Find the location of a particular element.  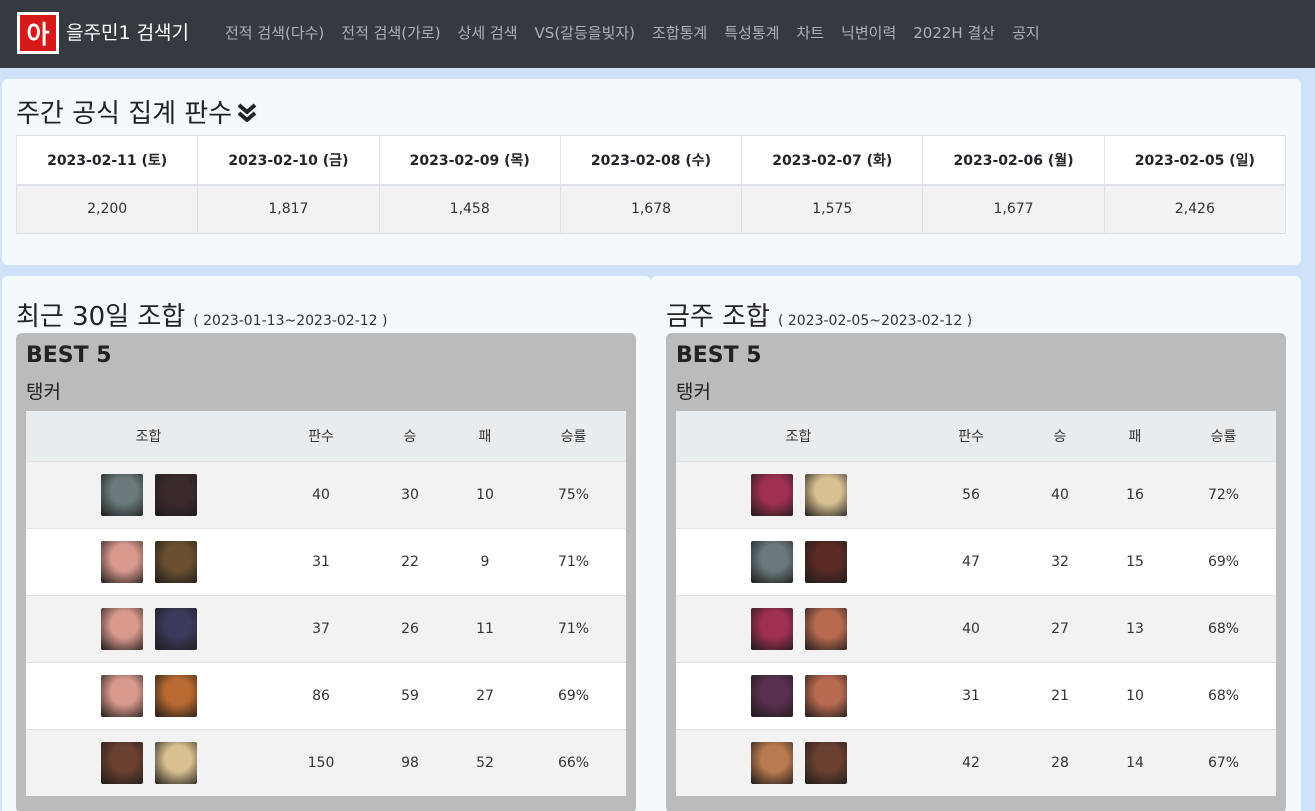

nav-link: 차트 is located at coordinates (810, 32).